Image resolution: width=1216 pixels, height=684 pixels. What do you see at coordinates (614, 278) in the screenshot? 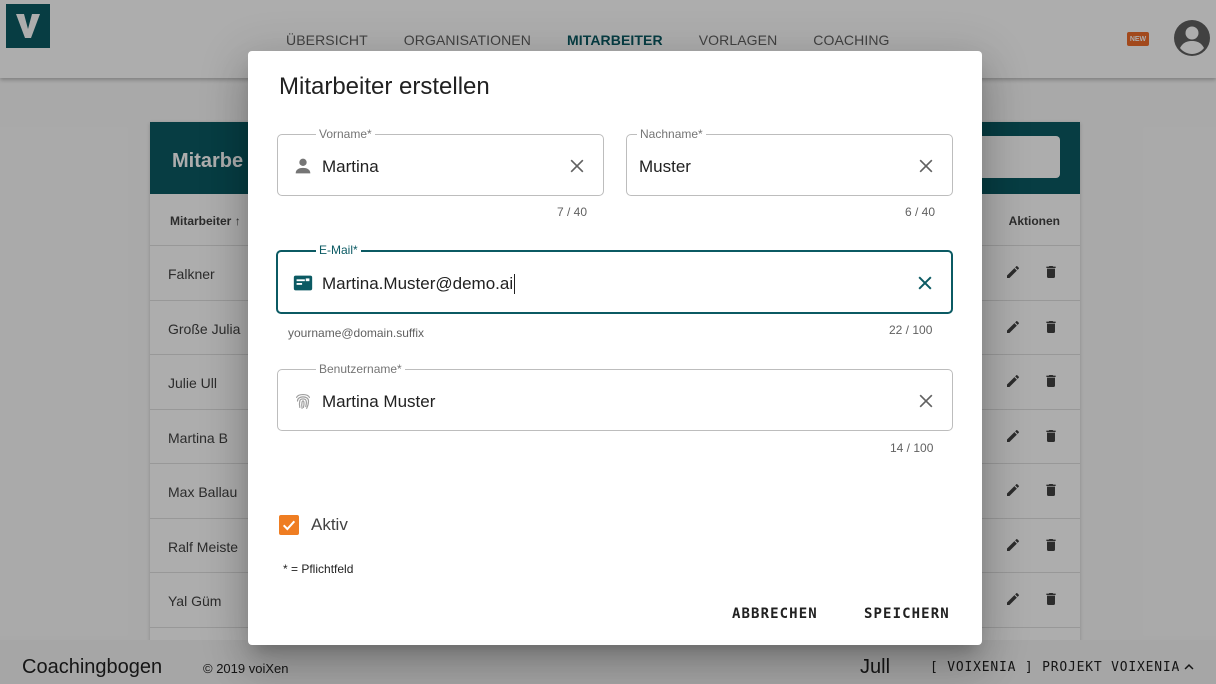
I see `email-field: E-Mail* Martina.Muster@demo.ai` at bounding box center [614, 278].